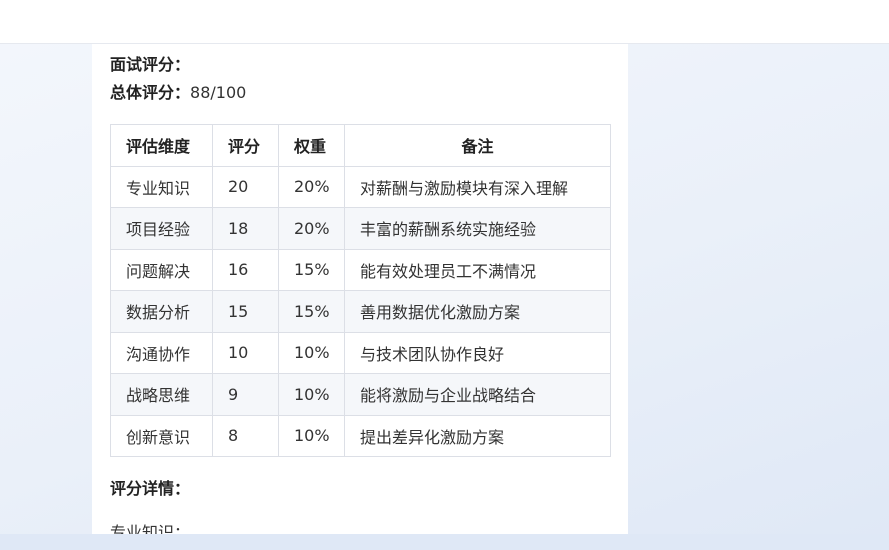 The width and height of the screenshot is (889, 550). I want to click on cell-score: 9, so click(245, 394).